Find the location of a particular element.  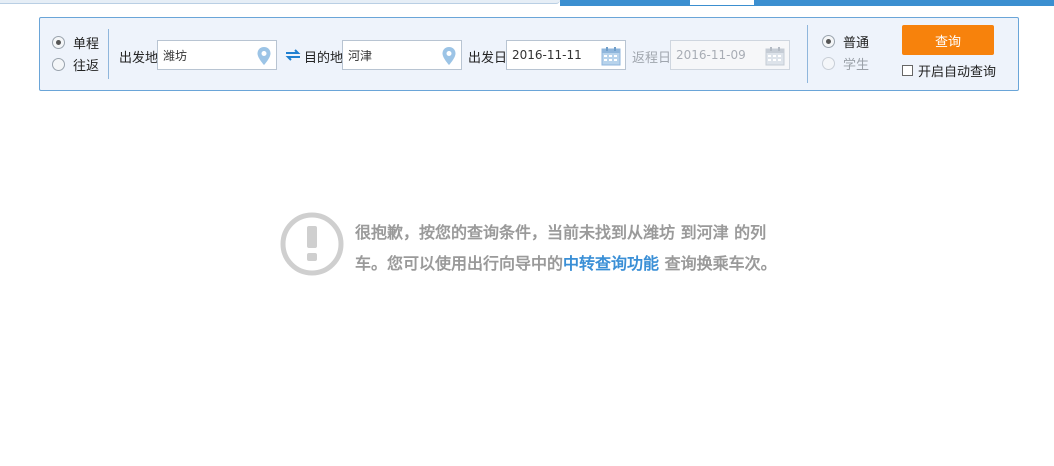

to-label: 目的地 is located at coordinates (324, 58).